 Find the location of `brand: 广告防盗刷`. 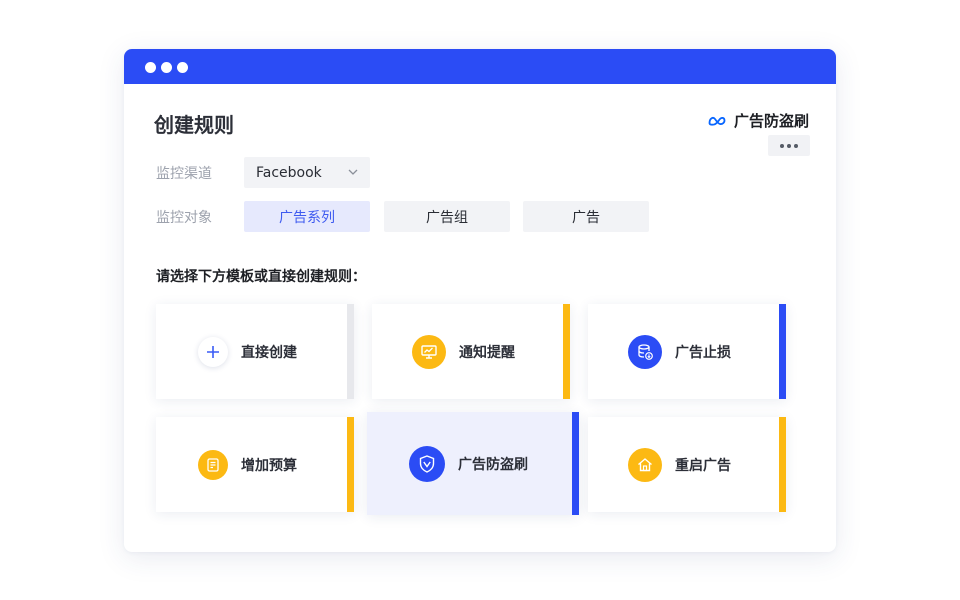

brand: 广告防盗刷 is located at coordinates (758, 120).